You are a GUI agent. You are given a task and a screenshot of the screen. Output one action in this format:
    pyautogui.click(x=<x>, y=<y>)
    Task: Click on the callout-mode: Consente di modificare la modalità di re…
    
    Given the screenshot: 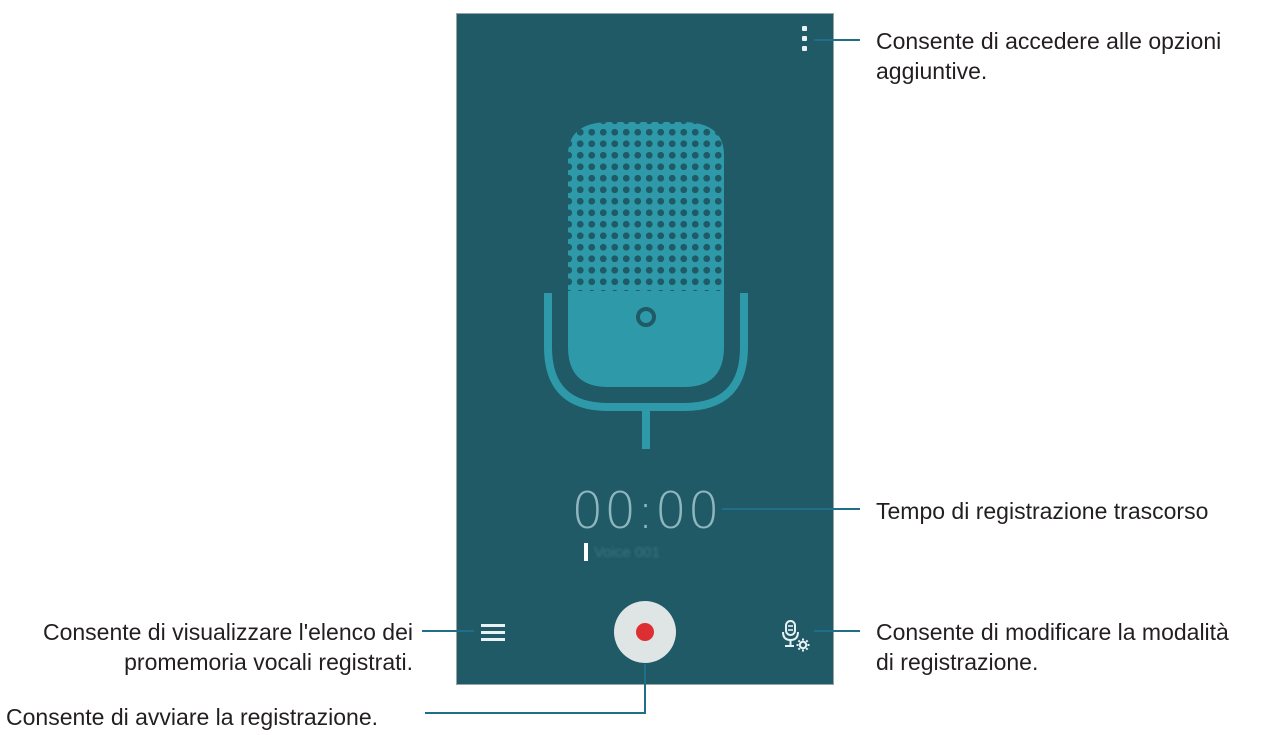 What is the action you would take?
    pyautogui.click(x=1052, y=647)
    